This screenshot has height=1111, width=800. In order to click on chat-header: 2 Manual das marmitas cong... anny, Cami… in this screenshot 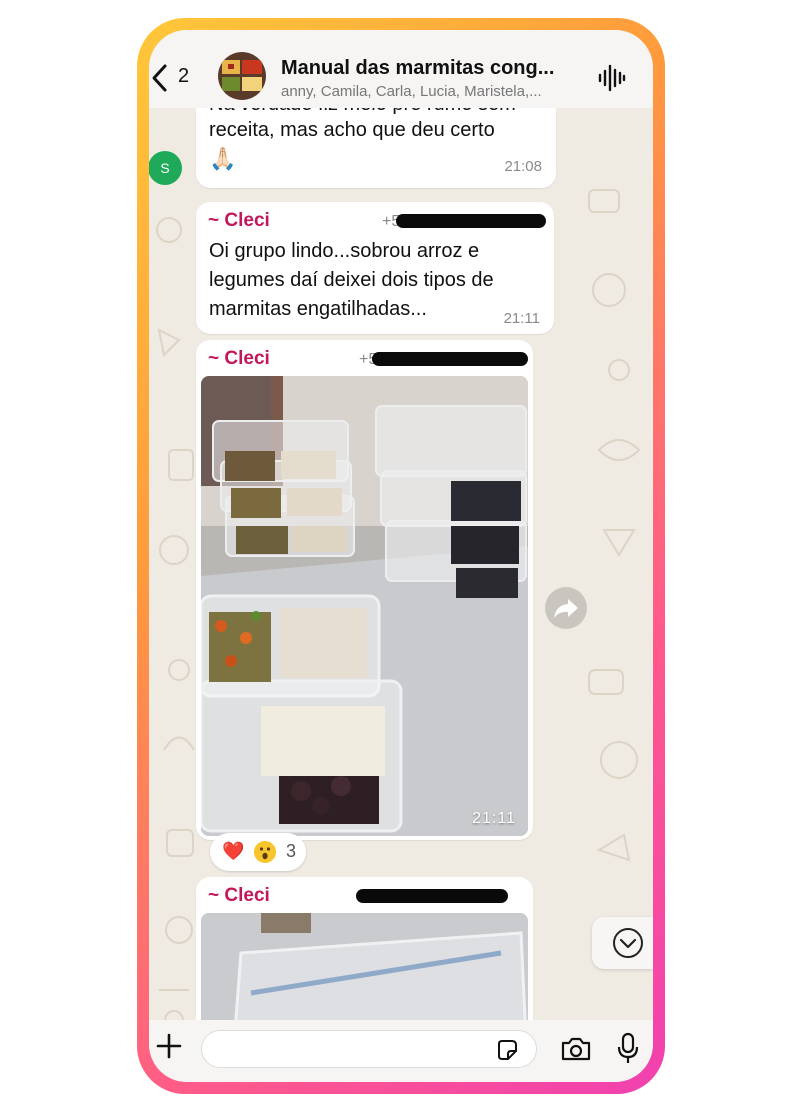, I will do `click(401, 69)`.